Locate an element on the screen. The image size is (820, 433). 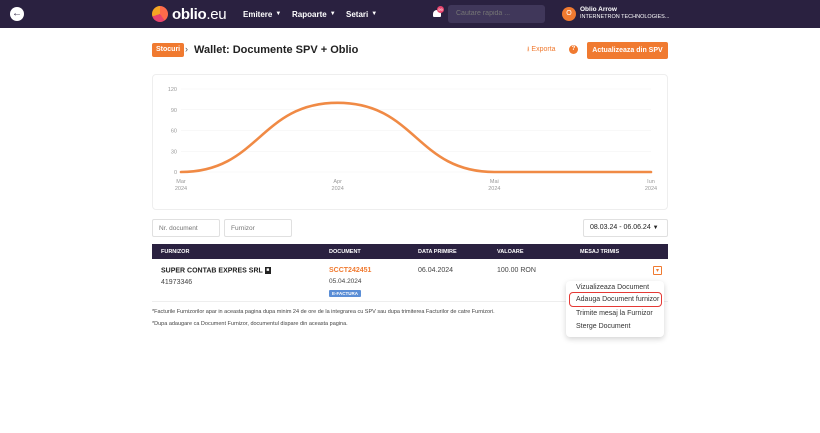
page-title: Wallet: Documente SPV + Oblio is located at coordinates (276, 50).